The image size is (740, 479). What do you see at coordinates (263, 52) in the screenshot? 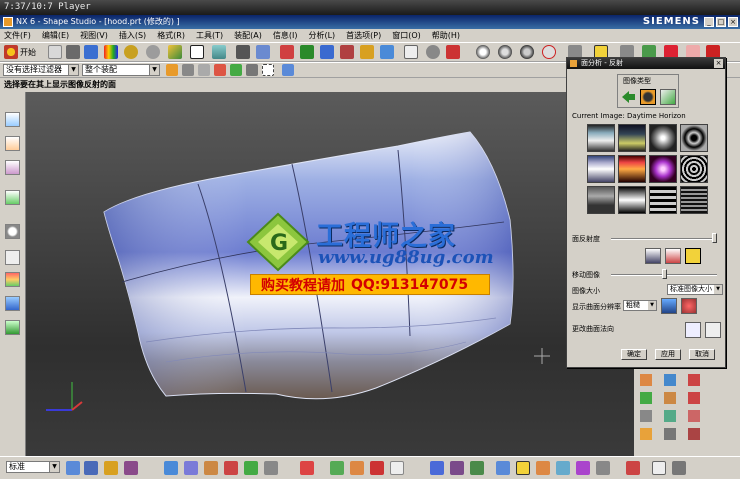
I see `wcs-icon` at bounding box center [263, 52].